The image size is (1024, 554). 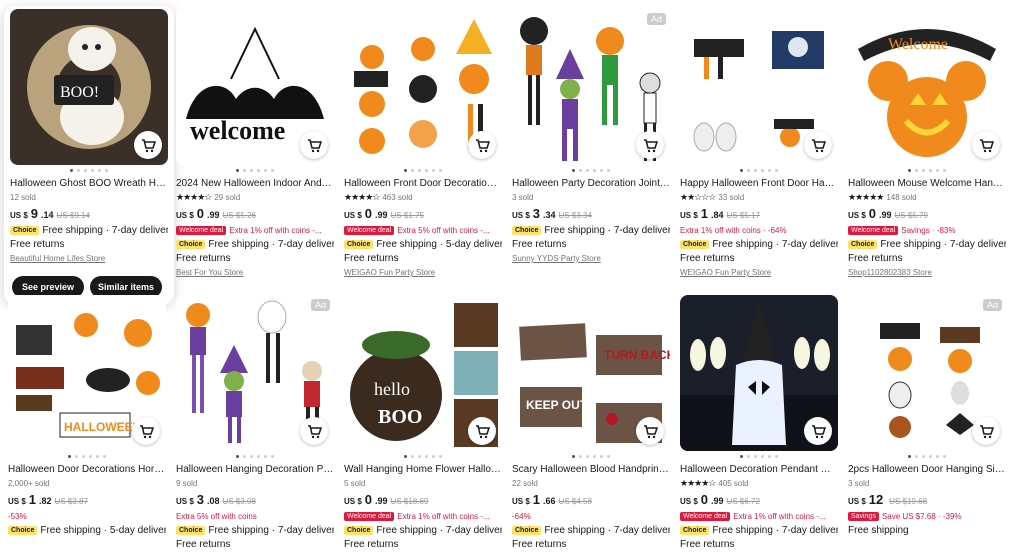 I want to click on product-image: HALLOWEEN, so click(x=87, y=373).